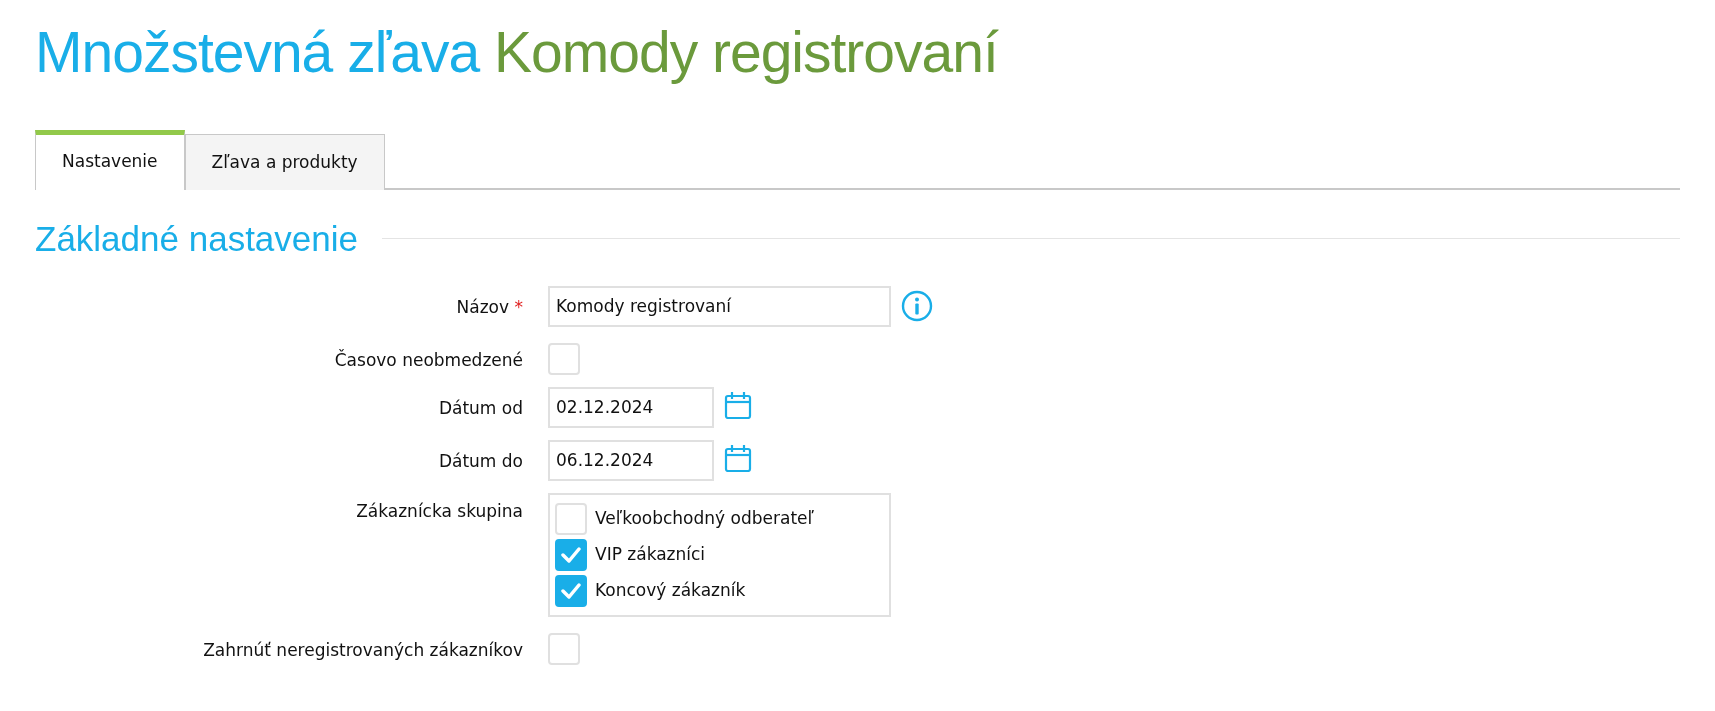 The height and width of the screenshot is (711, 1715). Describe the element at coordinates (670, 591) in the screenshot. I see `option-label: Koncový zákazník` at that location.